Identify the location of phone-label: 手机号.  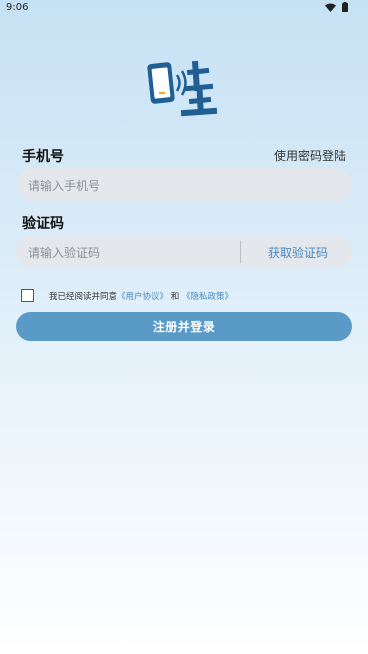
(43, 157).